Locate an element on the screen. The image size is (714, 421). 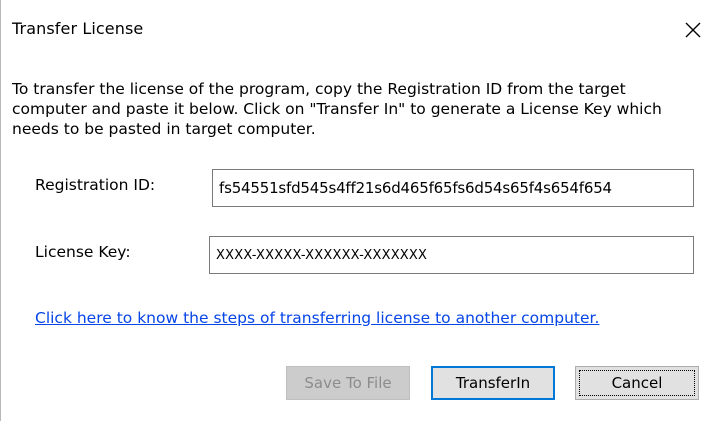
close-button is located at coordinates (693, 30).